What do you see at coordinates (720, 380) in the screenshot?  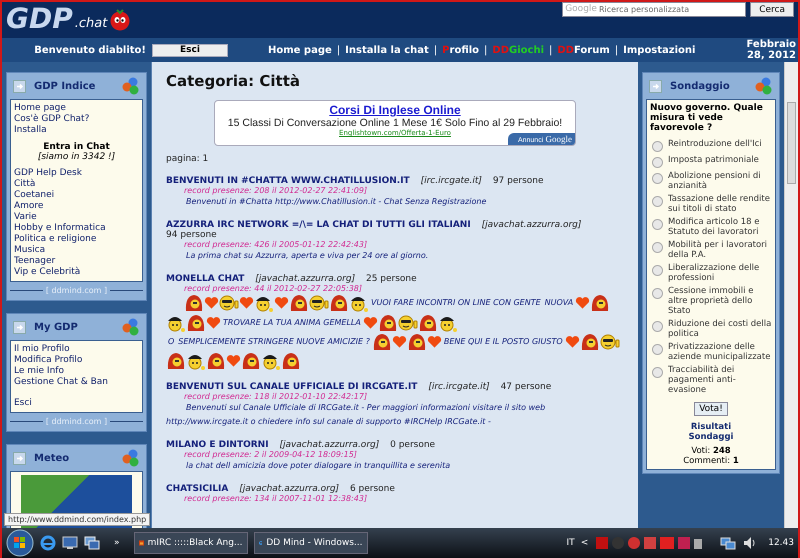 I see `poll-option: Tracciabilità dei pagamenti anti-evasione` at bounding box center [720, 380].